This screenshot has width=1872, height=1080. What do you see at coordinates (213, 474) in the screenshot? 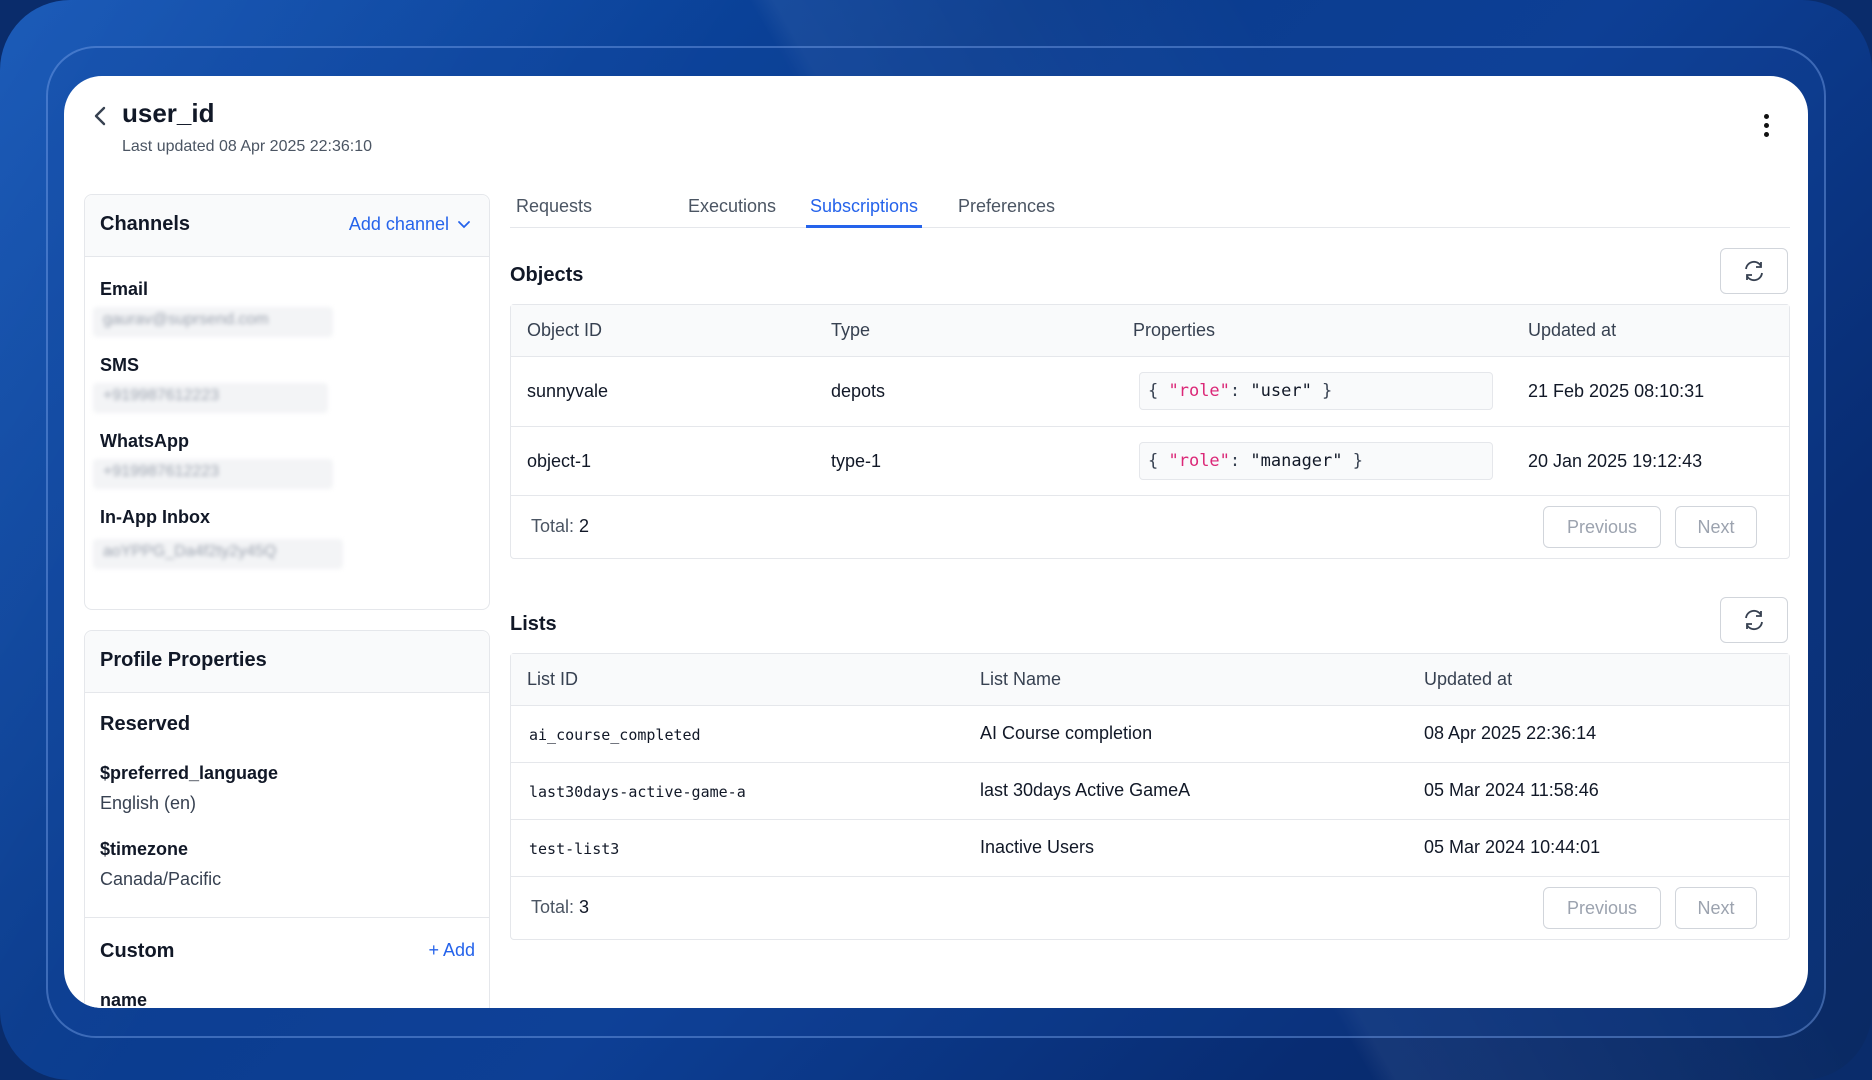
I see `channel-value-whatsapp: +919987612223` at bounding box center [213, 474].